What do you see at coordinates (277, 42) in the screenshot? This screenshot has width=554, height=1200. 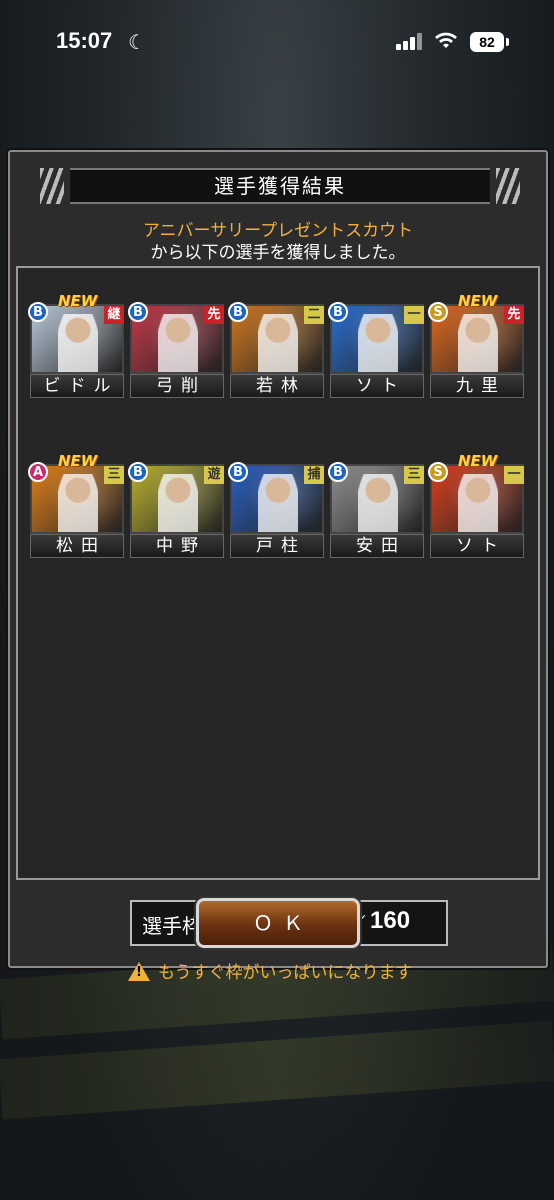 I see `status-bar: 15:07 ☾ 82` at bounding box center [277, 42].